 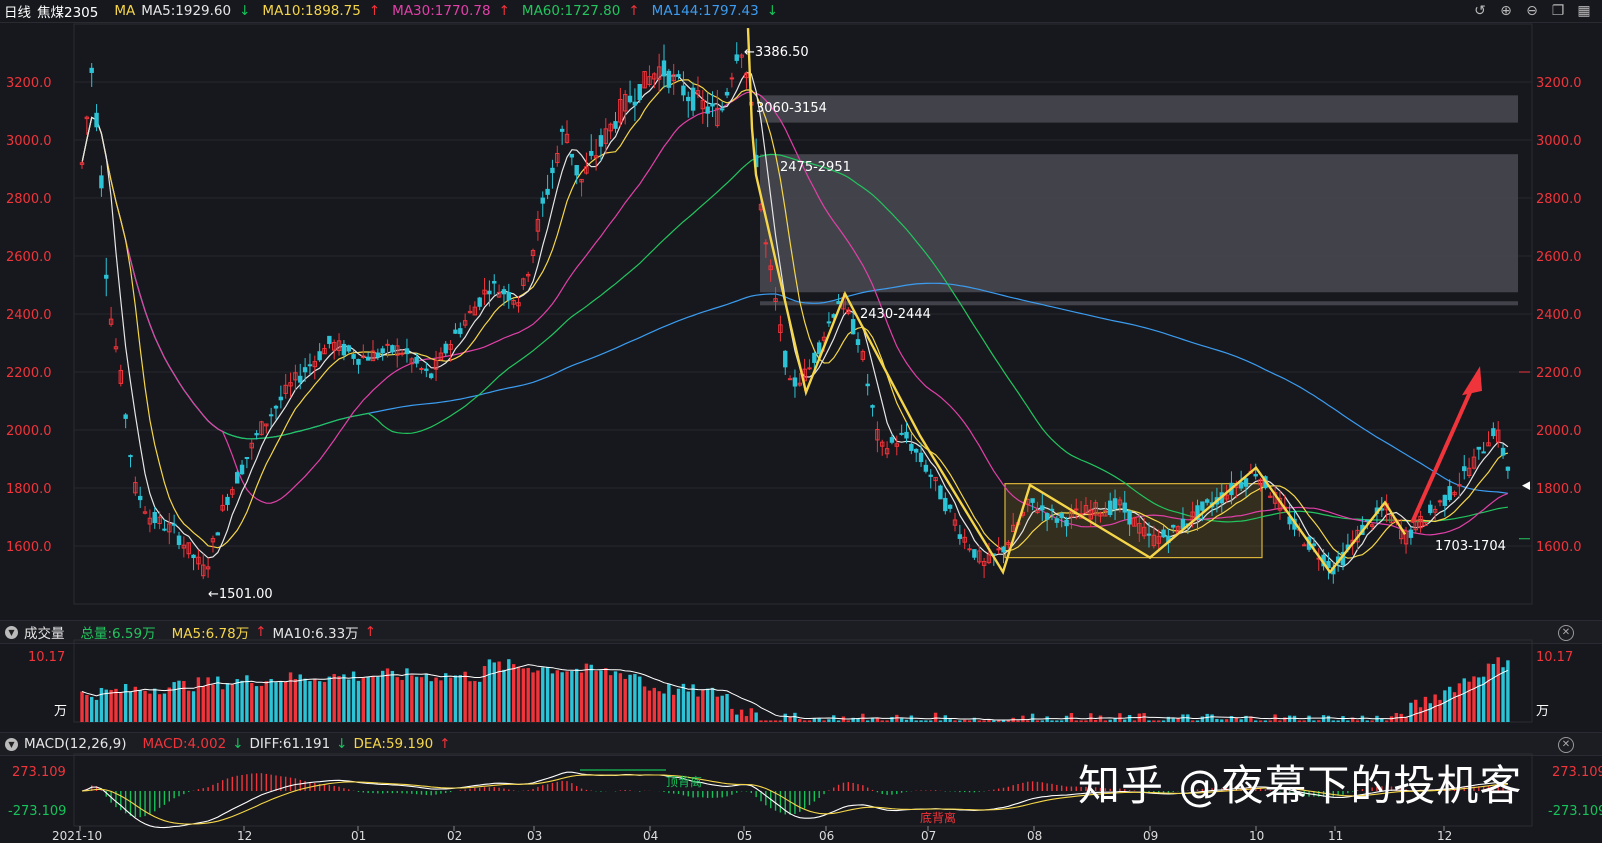 I want to click on price-tick-left: 1600.0, so click(x=29, y=547).